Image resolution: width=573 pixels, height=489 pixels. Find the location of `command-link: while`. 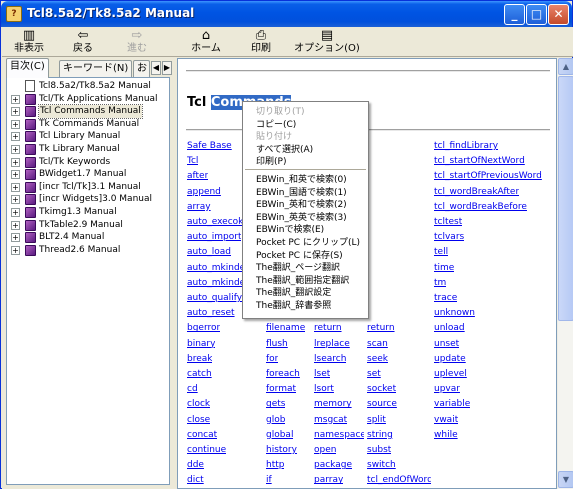

command-link: while is located at coordinates (446, 435).